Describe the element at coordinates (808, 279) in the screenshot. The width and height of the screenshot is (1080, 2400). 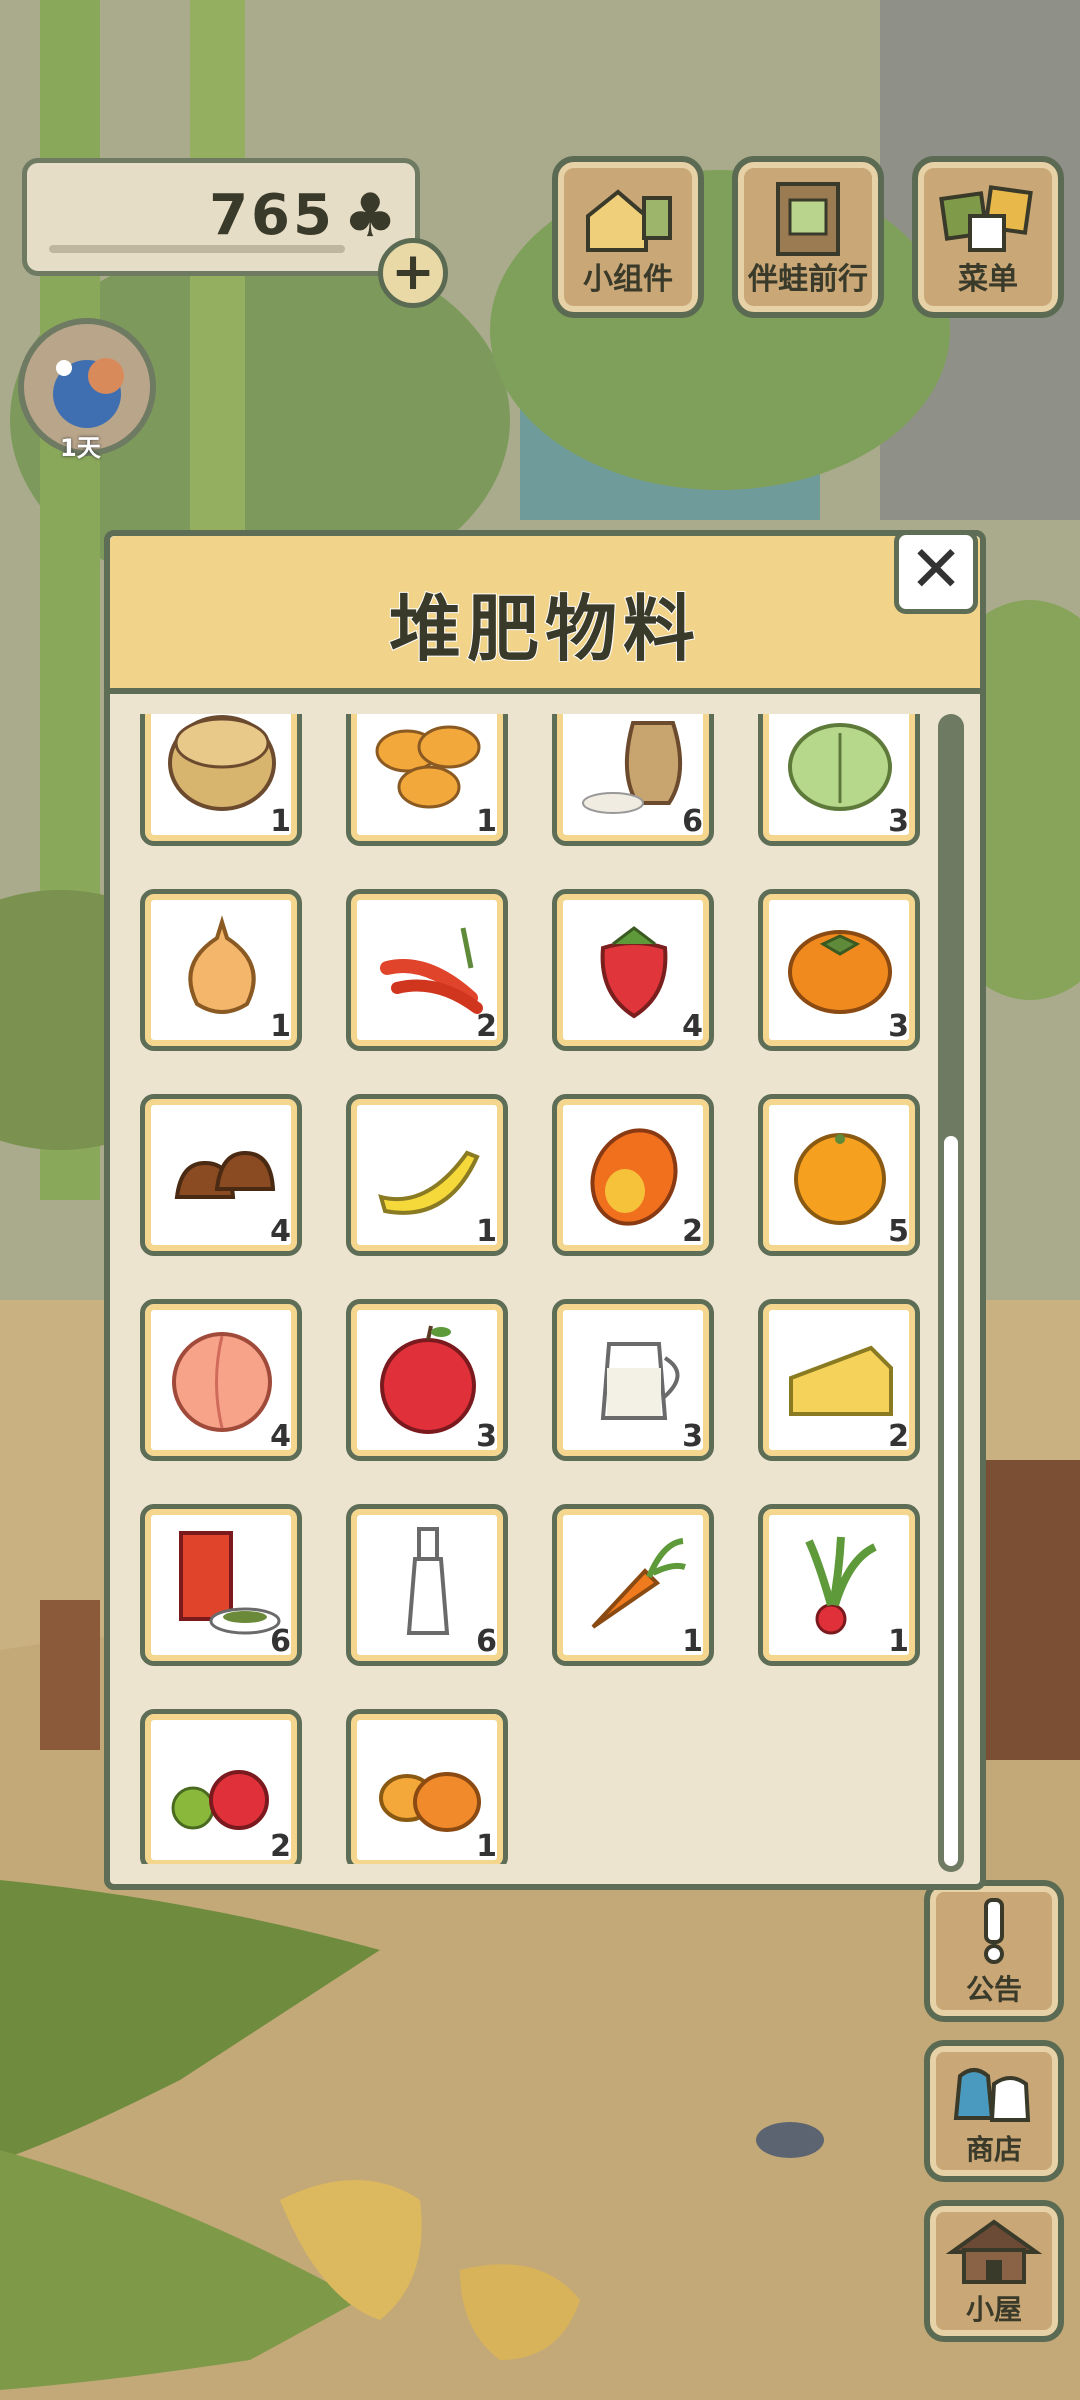
I see `frog-companion-label: 伴蛙前行` at that location.